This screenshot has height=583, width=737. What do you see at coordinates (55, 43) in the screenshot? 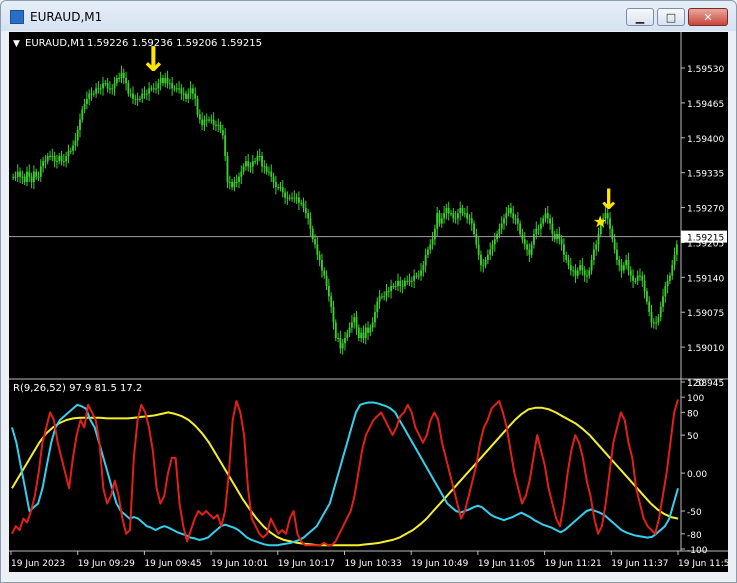
I see `chart-symbol: EURAUD,M1` at bounding box center [55, 43].